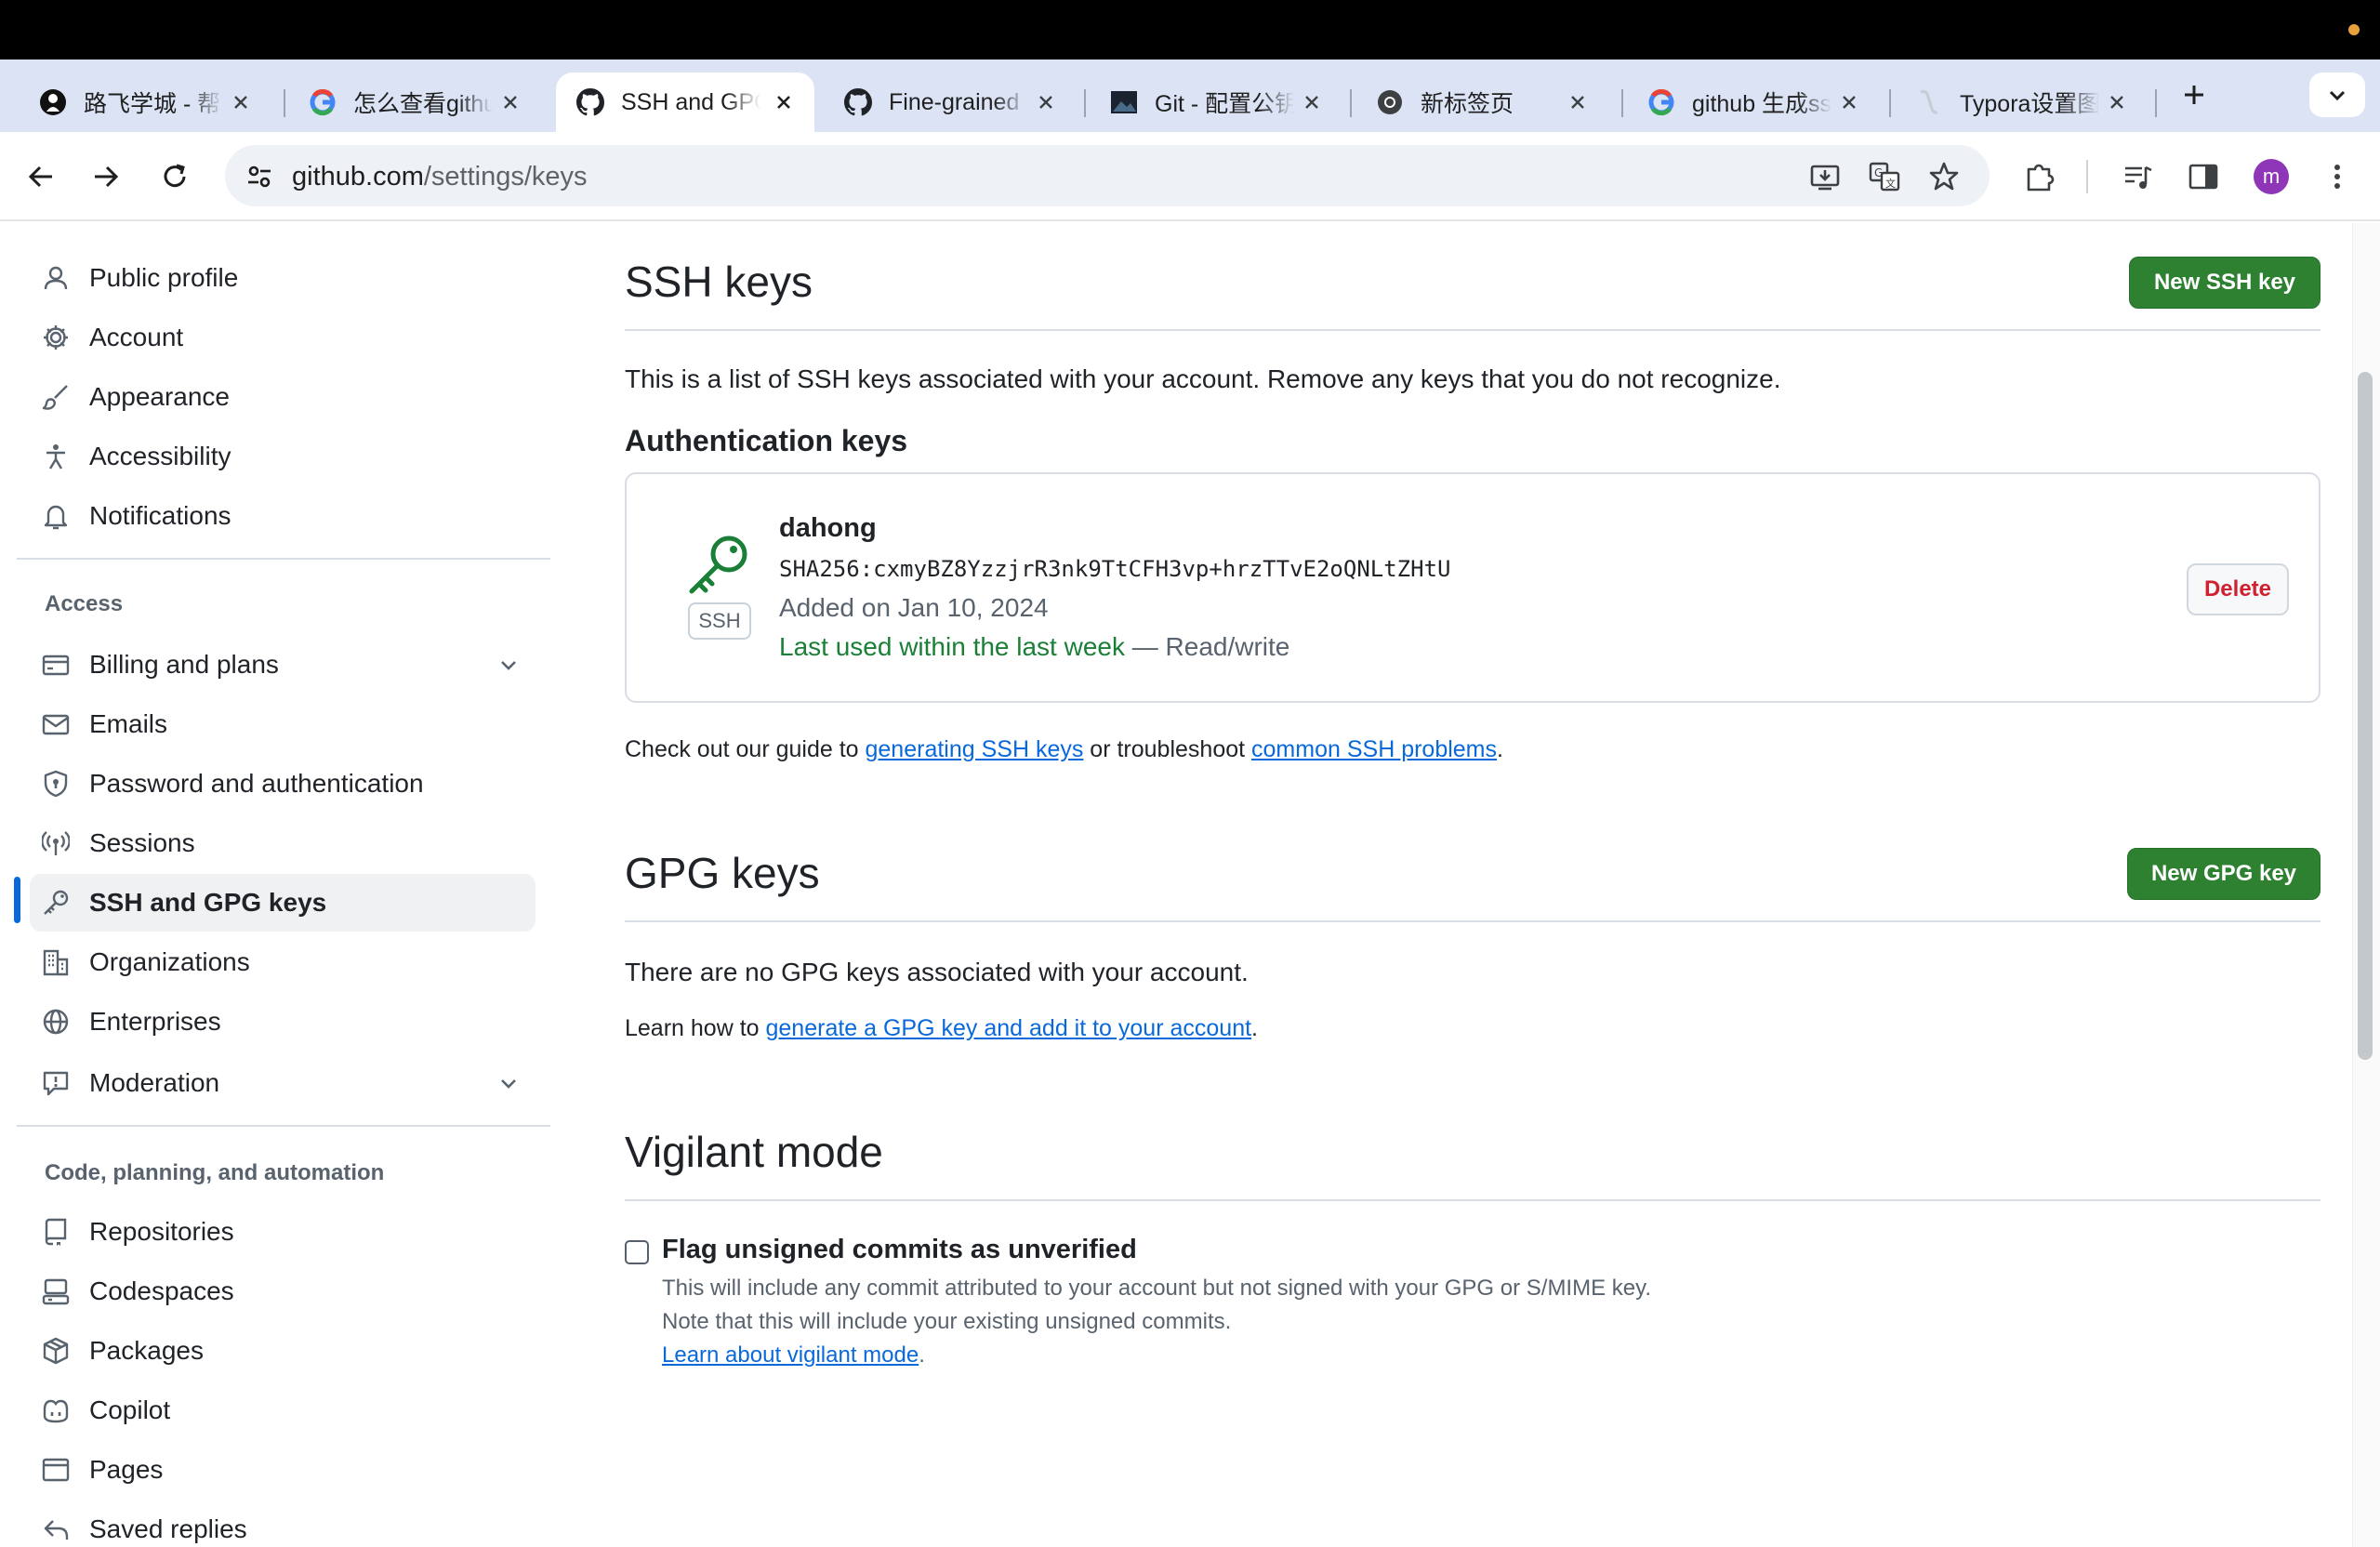  I want to click on sidebar-item-enterprises: Enterprises, so click(283, 1022).